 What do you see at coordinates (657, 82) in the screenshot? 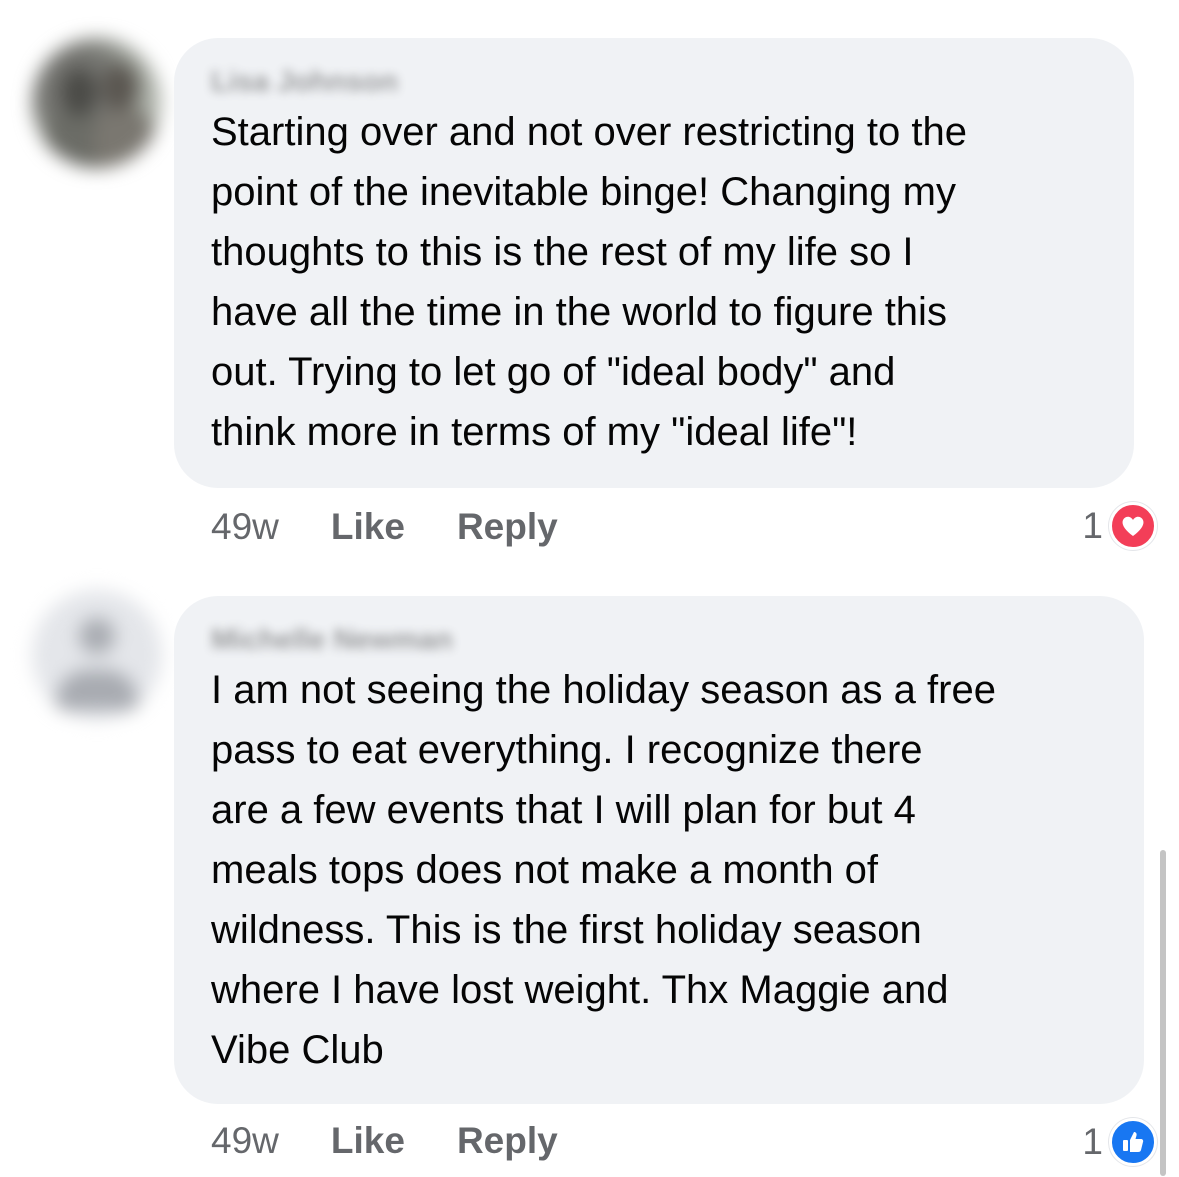
I see `comment-author: Lisa Johnson` at bounding box center [657, 82].